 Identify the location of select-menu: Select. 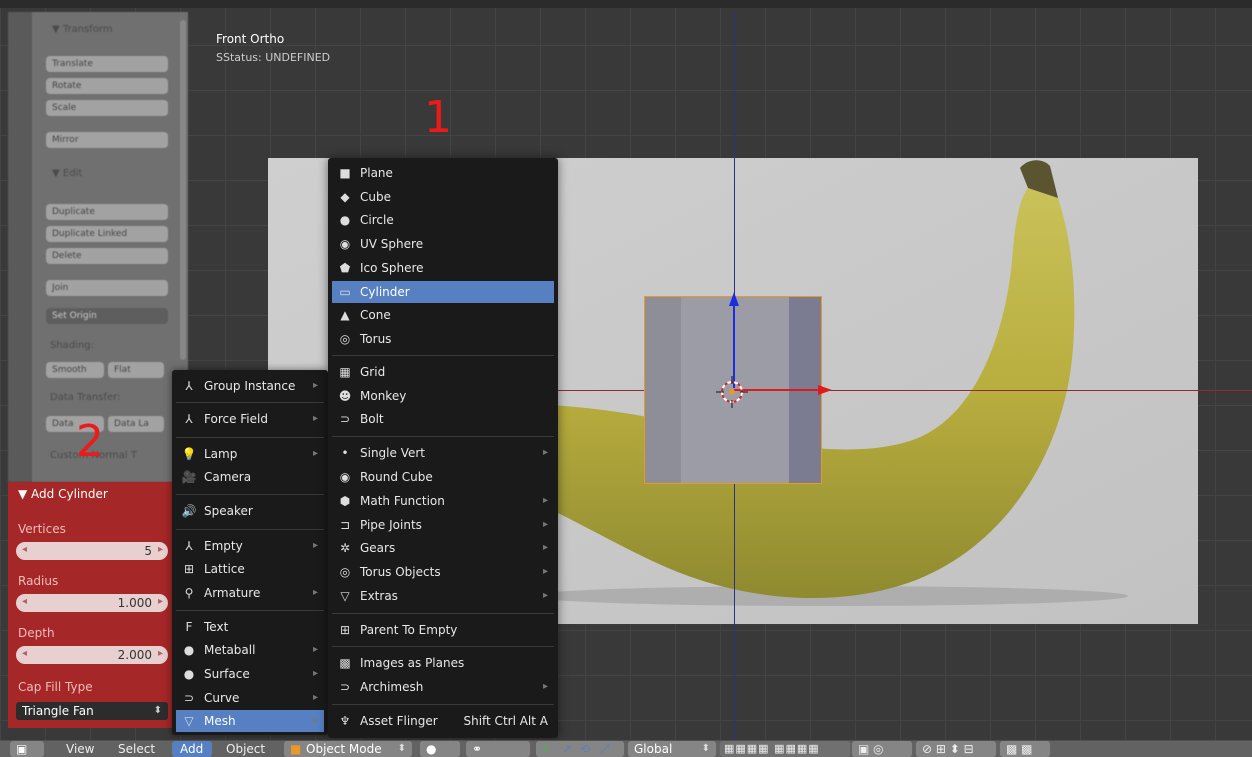
(136, 749).